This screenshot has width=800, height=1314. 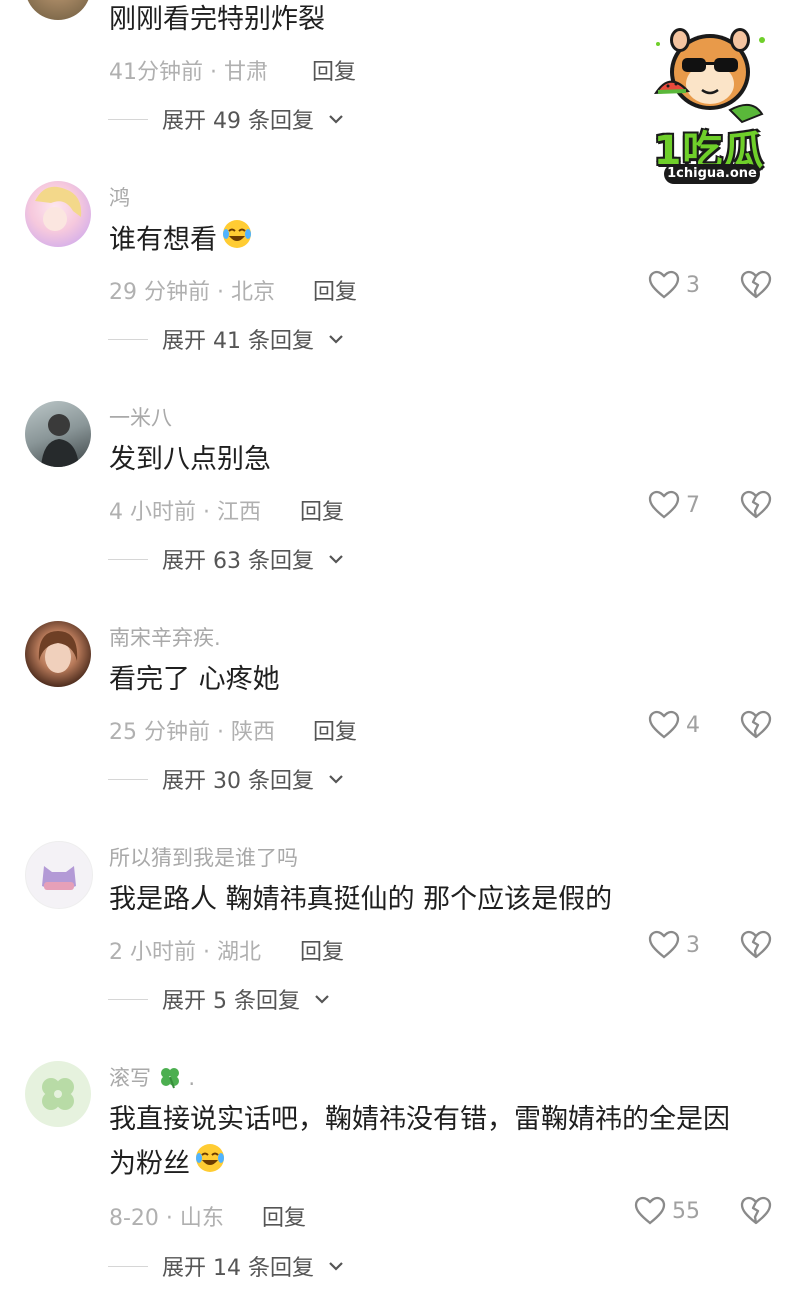 I want to click on expand-replies-label: 展开 41 条回复, so click(x=238, y=341).